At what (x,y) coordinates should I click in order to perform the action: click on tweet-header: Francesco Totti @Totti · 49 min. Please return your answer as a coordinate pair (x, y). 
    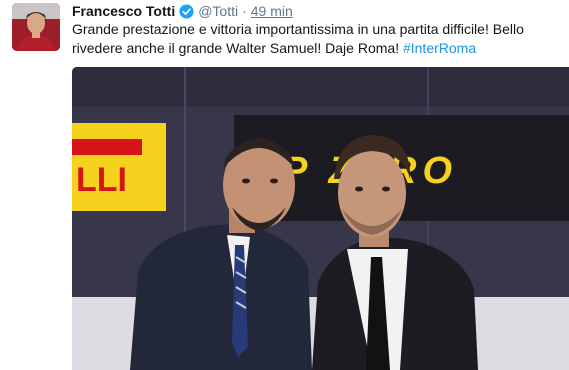
    Looking at the image, I should click on (182, 11).